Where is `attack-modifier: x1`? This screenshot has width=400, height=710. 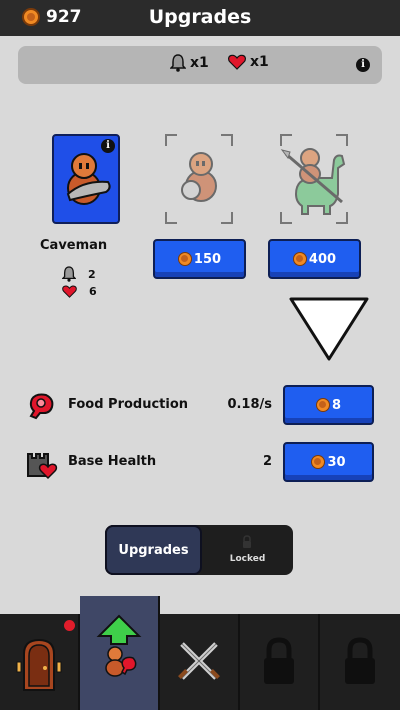 attack-modifier: x1 is located at coordinates (189, 63).